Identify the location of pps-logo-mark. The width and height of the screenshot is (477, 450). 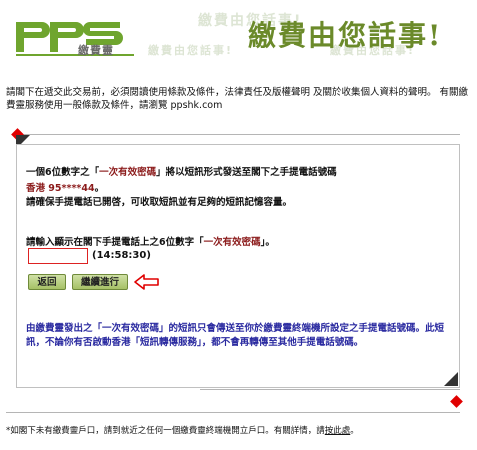
(75, 39).